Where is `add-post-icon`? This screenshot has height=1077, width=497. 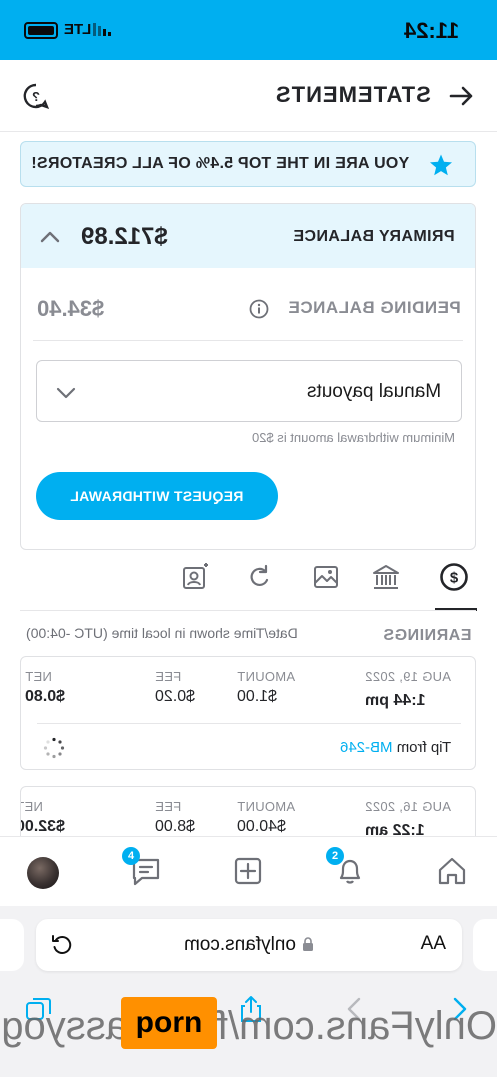
add-post-icon is located at coordinates (248, 871).